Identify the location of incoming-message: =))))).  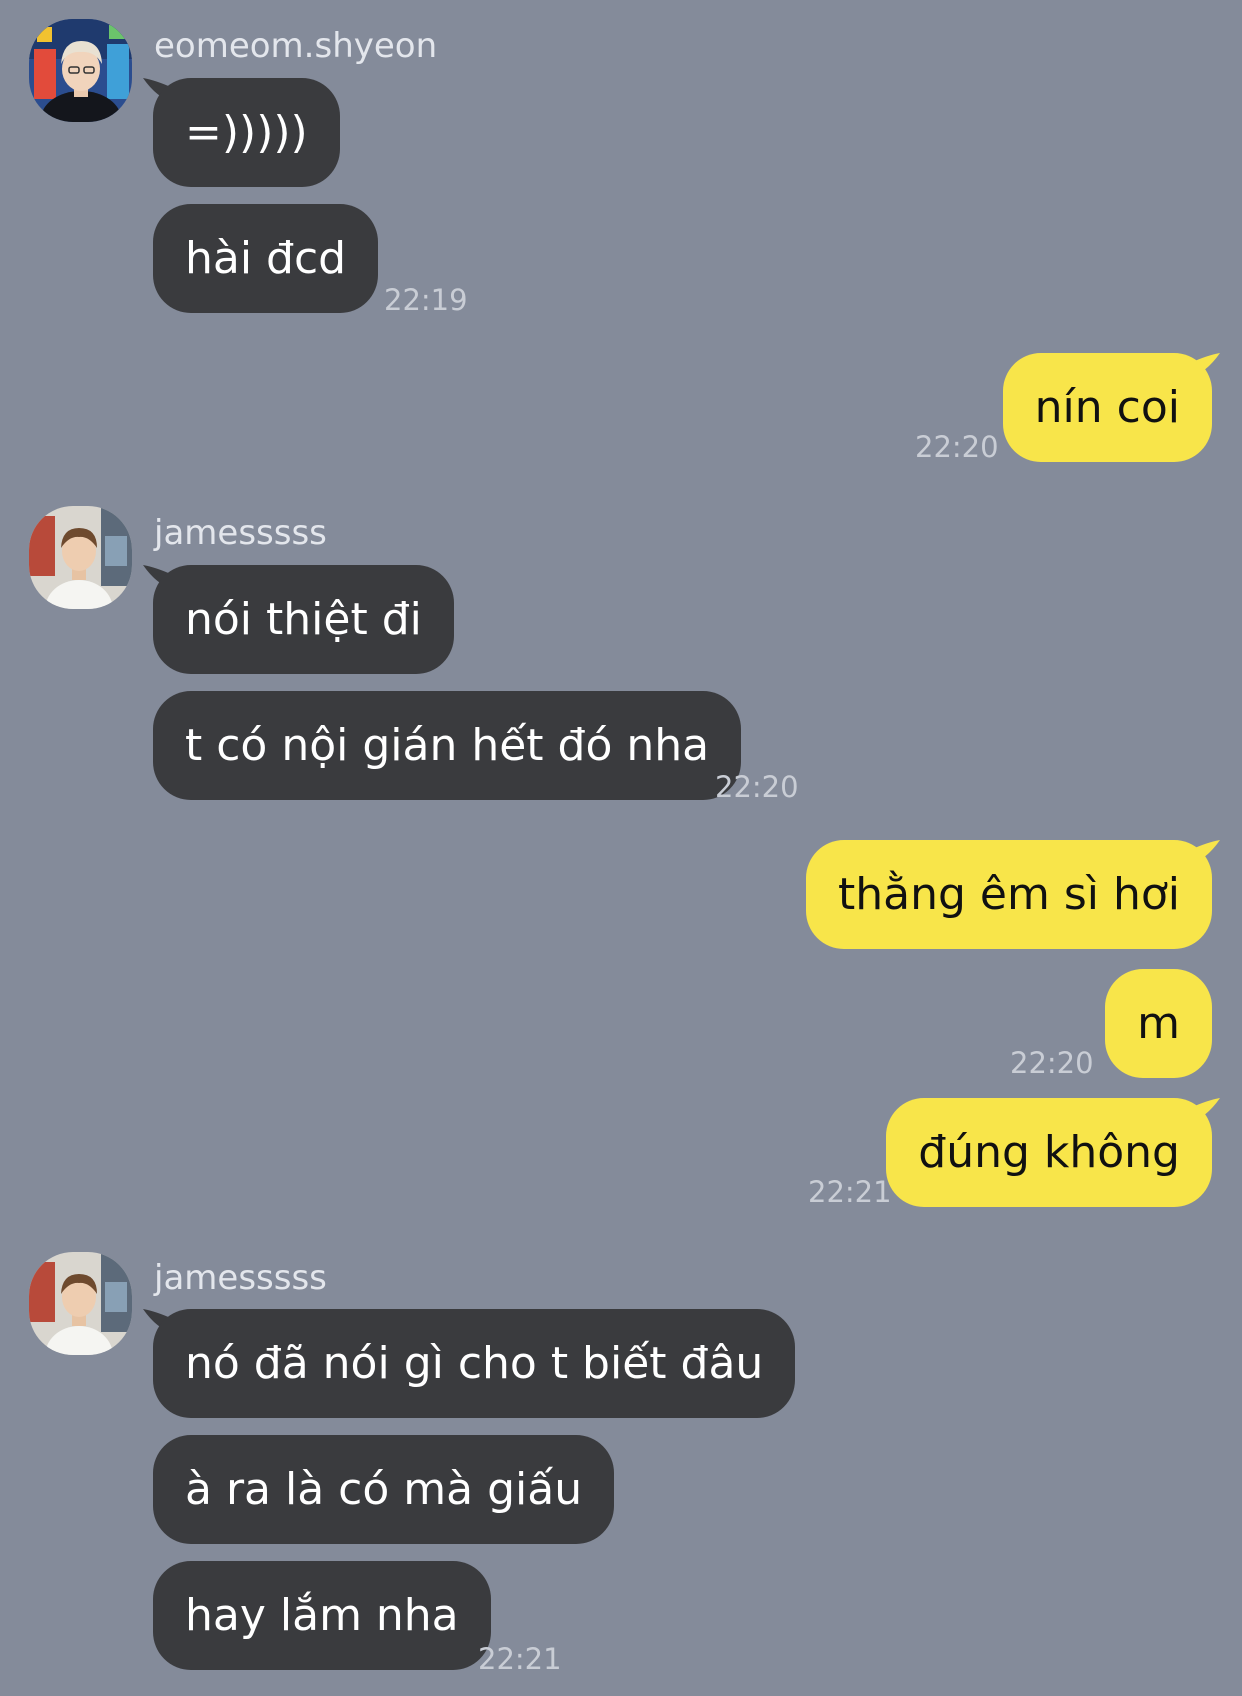
(246, 132).